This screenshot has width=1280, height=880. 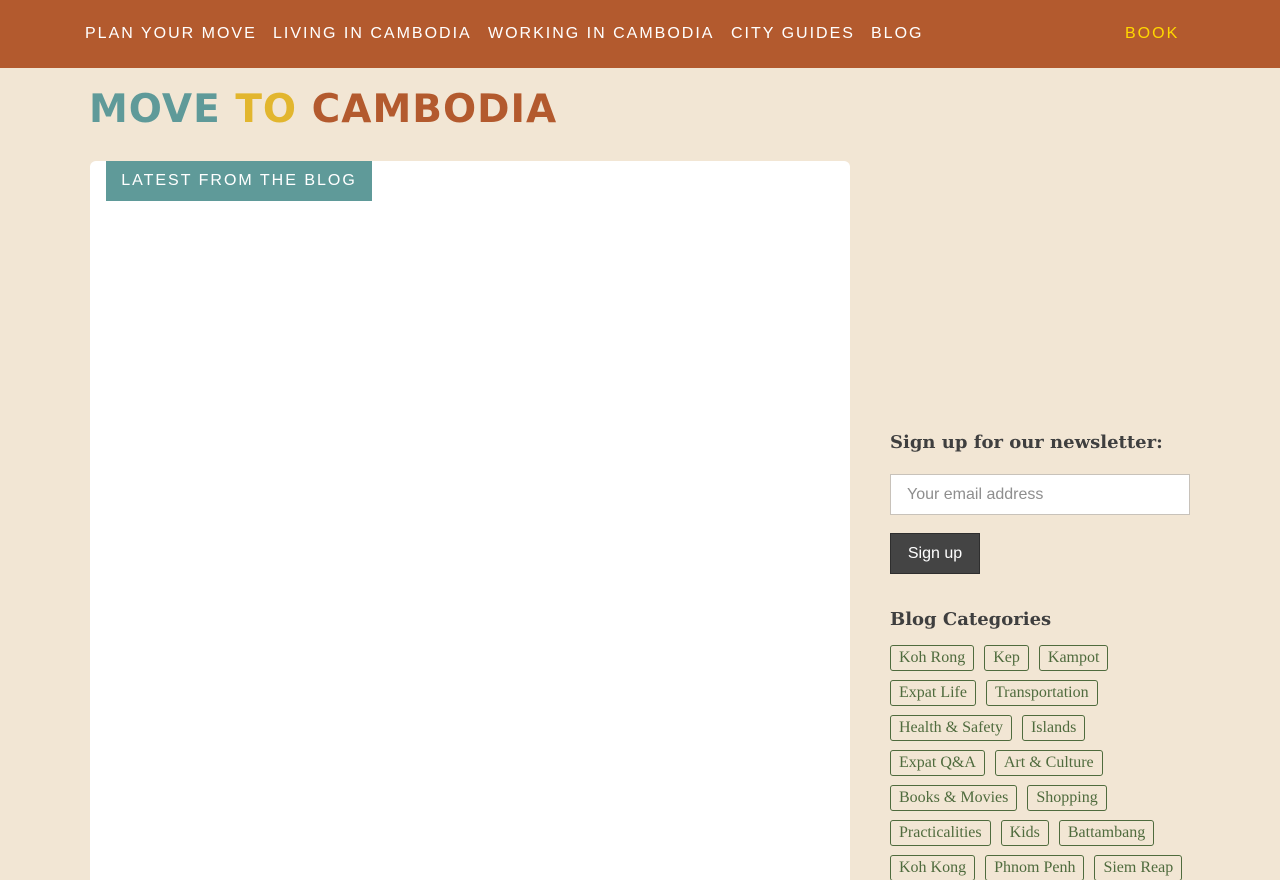 I want to click on site-logo: MOVE TO CAMBODIA, so click(x=323, y=110).